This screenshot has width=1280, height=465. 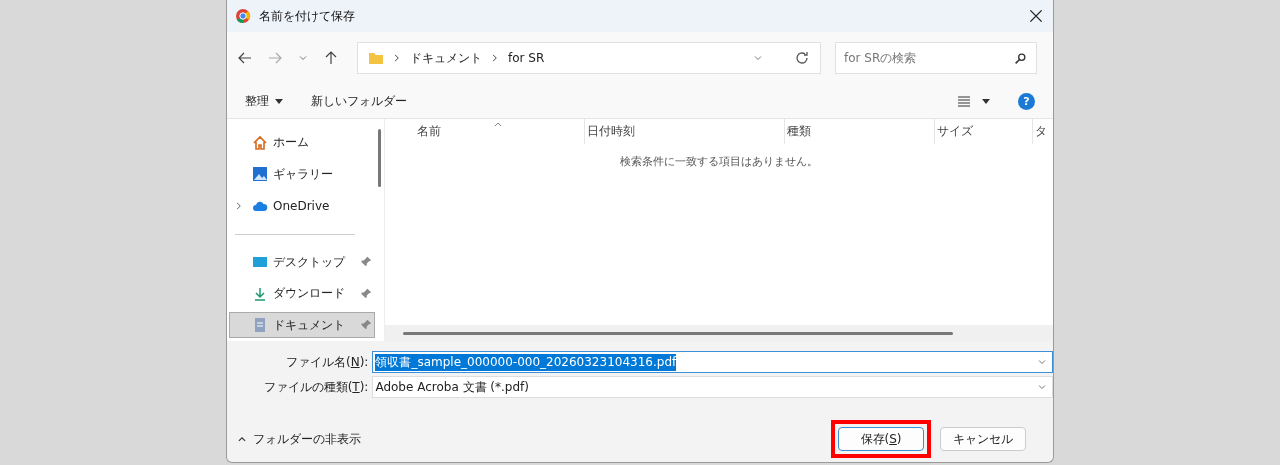 What do you see at coordinates (376, 58) in the screenshot?
I see `folder-icon` at bounding box center [376, 58].